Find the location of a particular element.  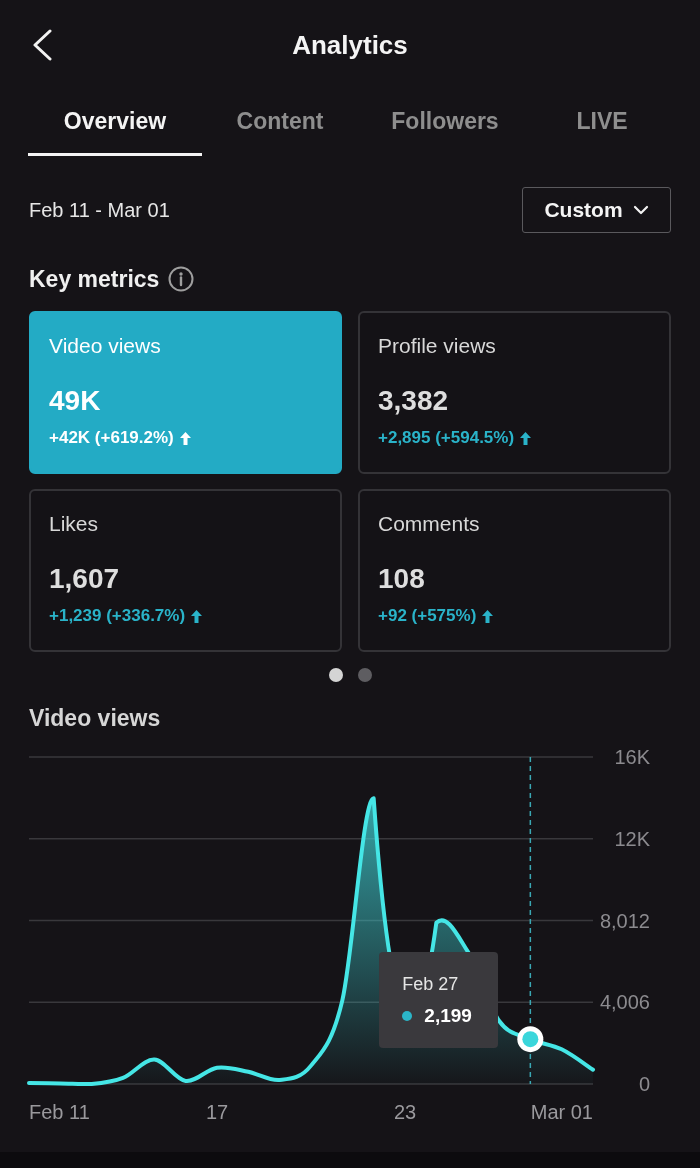

tab: LIVE is located at coordinates (602, 123).